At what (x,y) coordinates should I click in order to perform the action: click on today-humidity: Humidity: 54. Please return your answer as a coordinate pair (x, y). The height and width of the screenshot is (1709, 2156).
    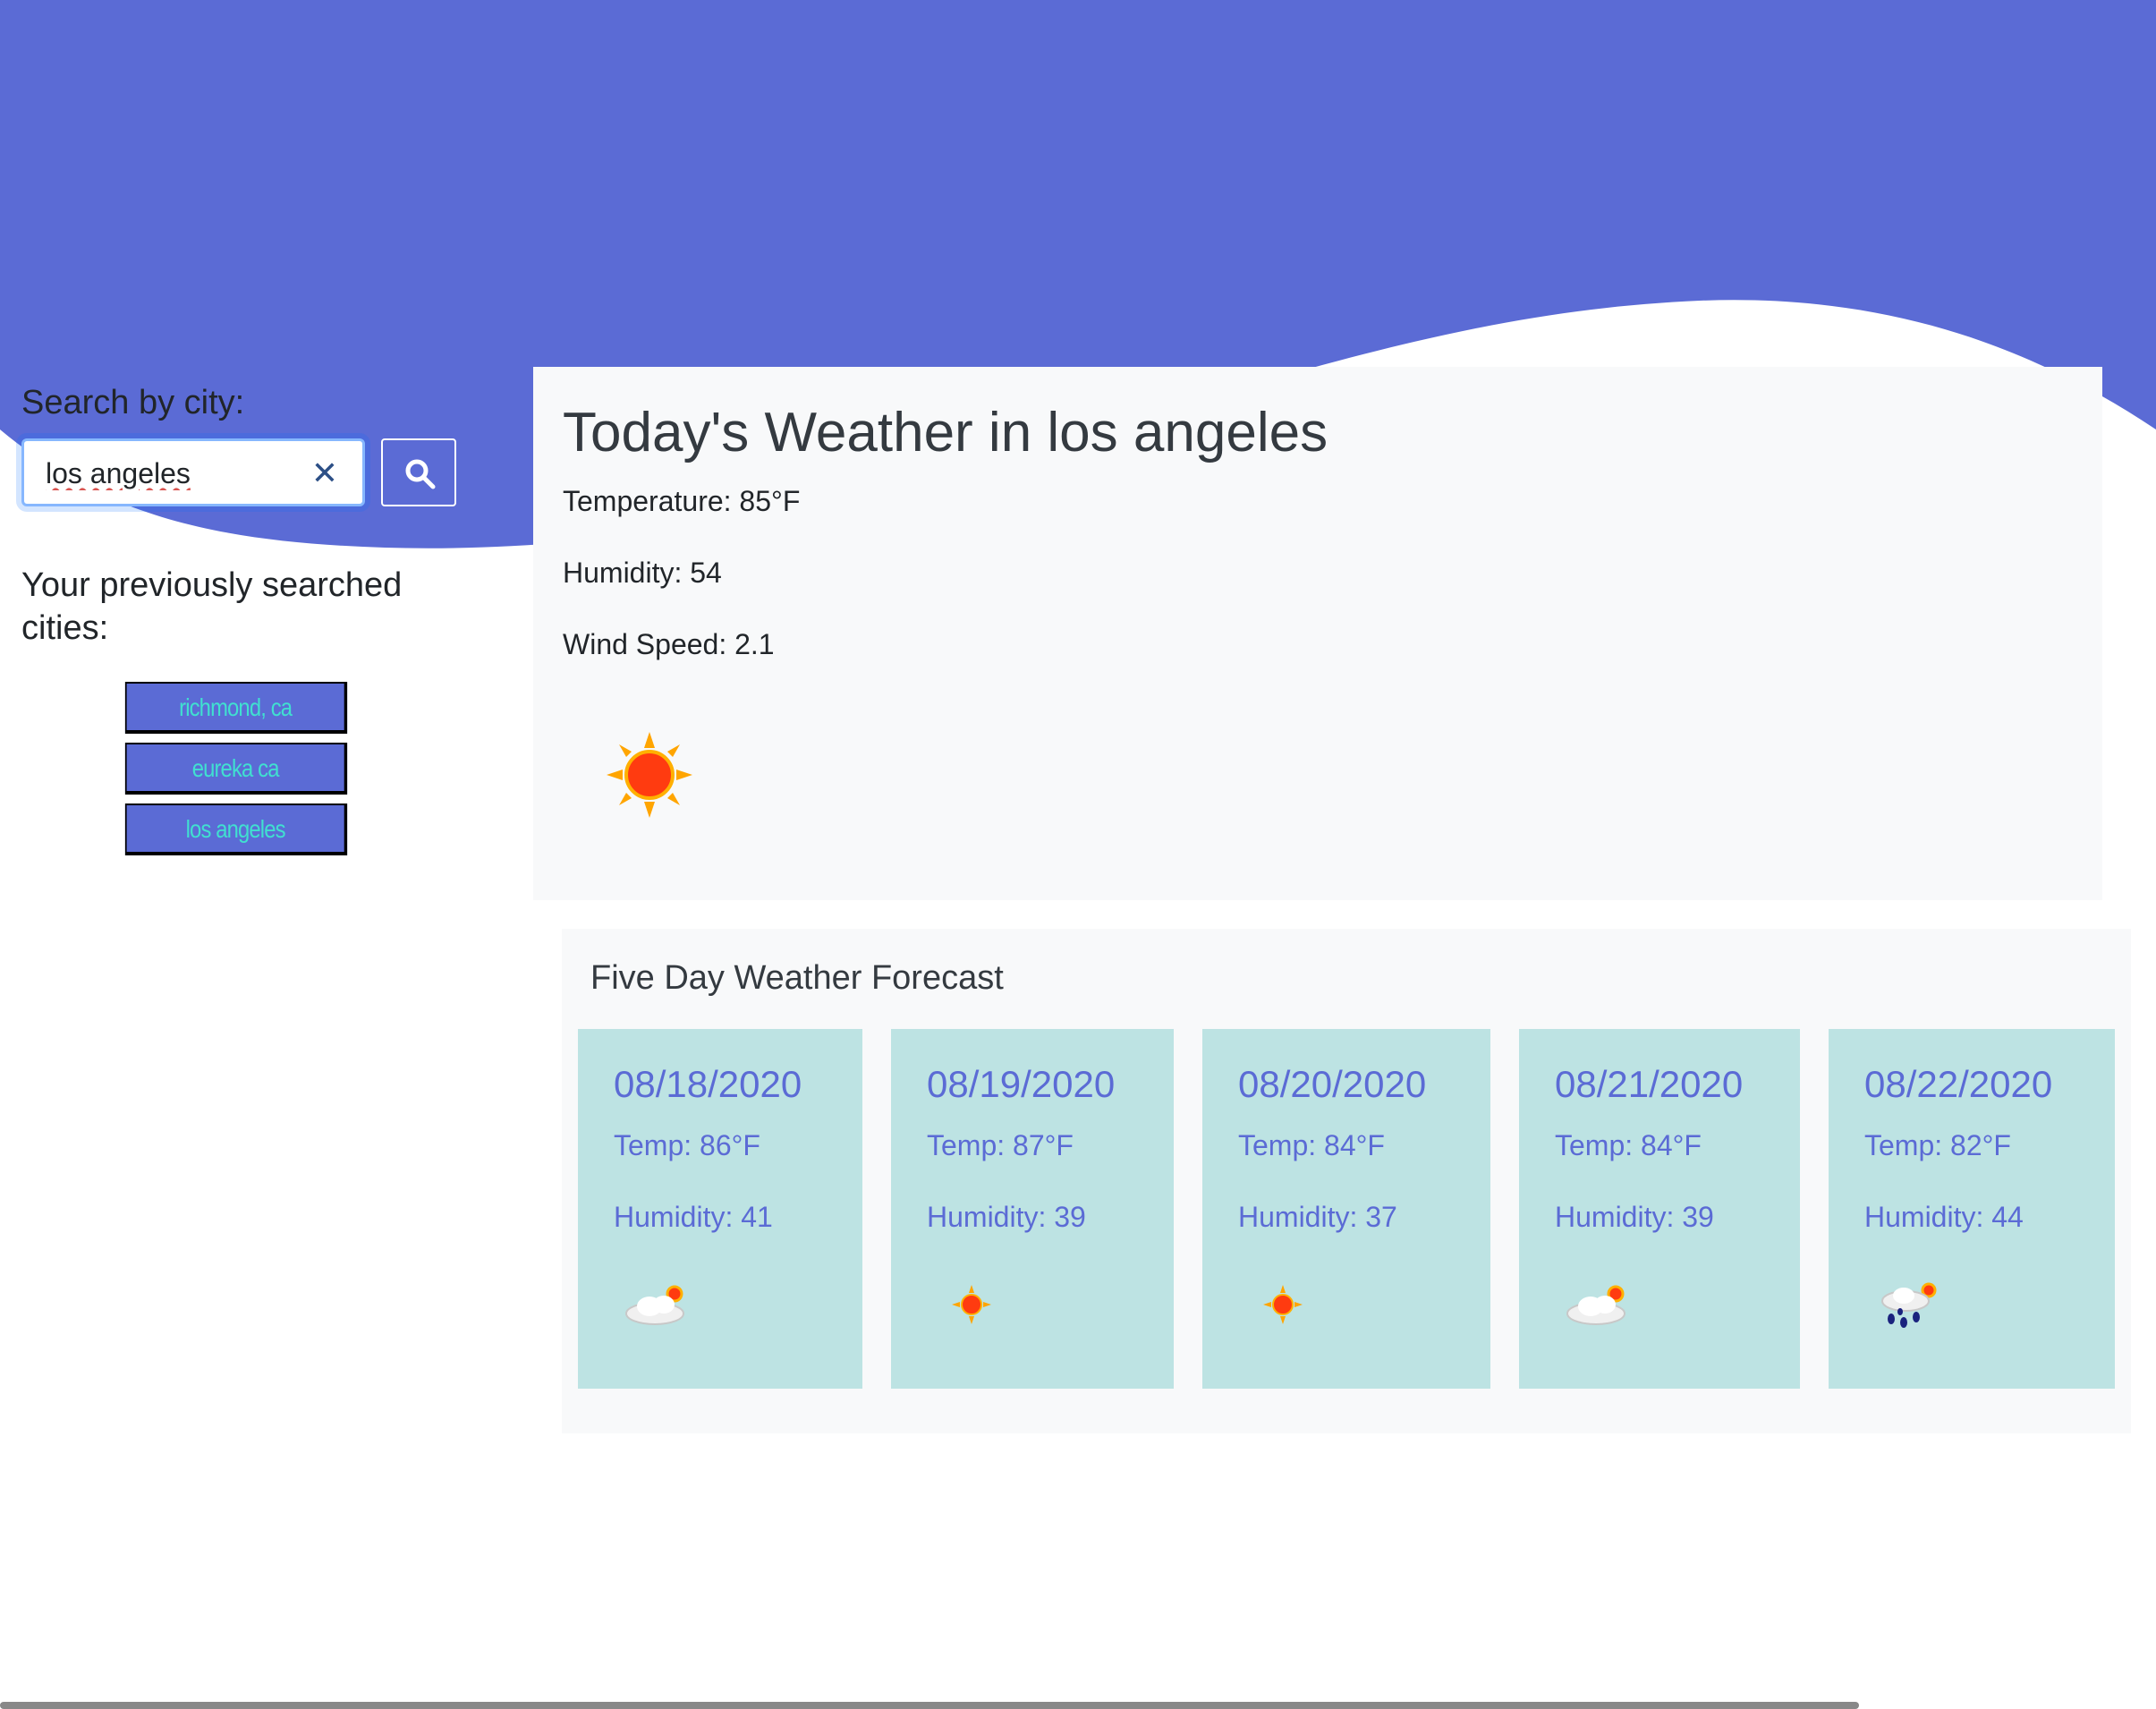
    Looking at the image, I should click on (642, 573).